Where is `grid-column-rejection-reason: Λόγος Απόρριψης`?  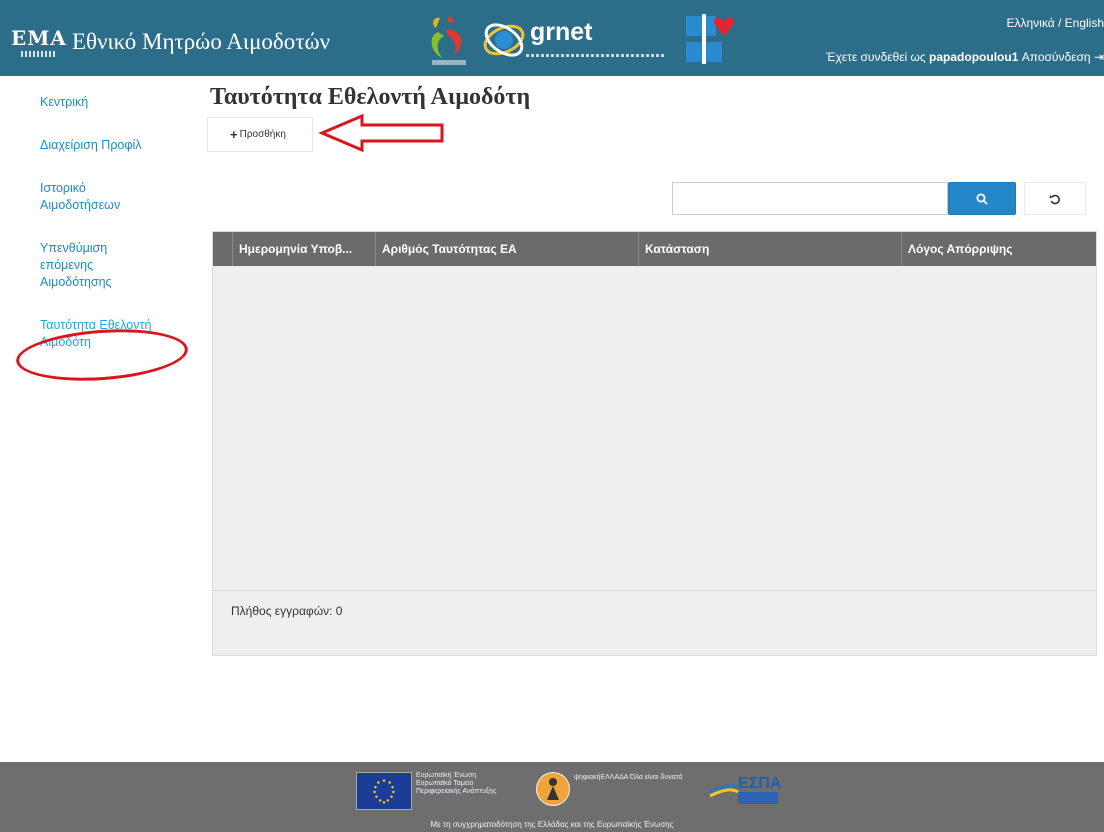 grid-column-rejection-reason: Λόγος Απόρριψης is located at coordinates (999, 249).